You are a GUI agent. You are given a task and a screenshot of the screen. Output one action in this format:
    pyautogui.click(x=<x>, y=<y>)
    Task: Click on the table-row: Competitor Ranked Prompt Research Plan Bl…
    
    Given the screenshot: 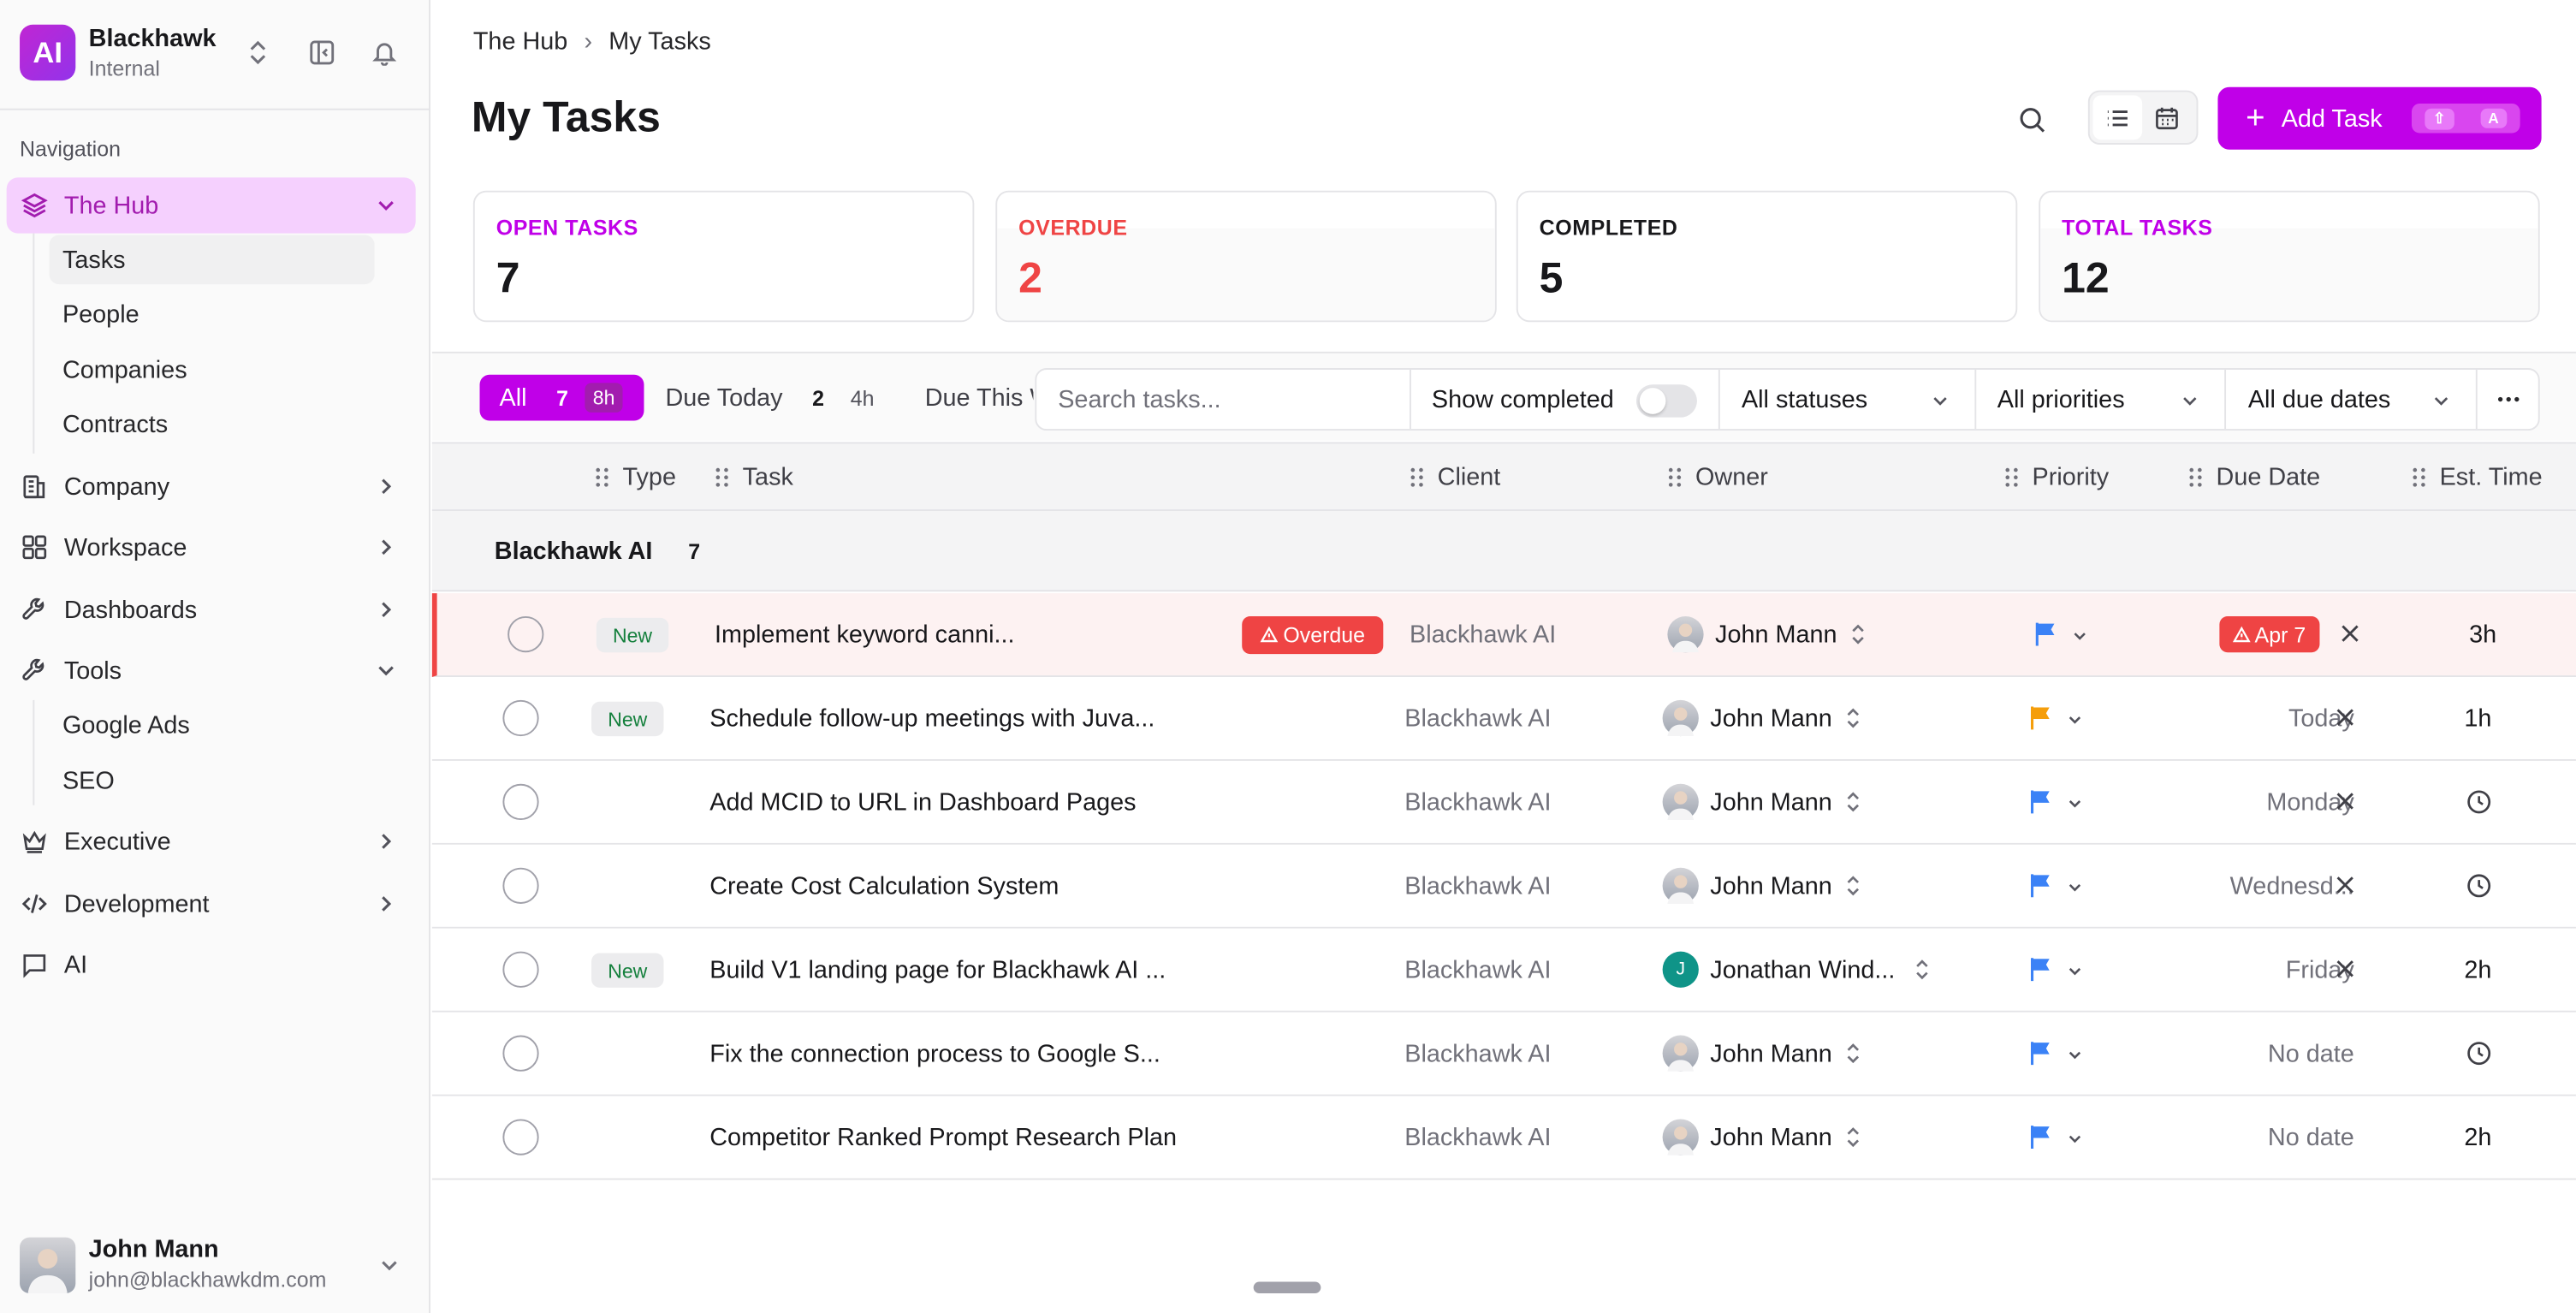 What is the action you would take?
    pyautogui.click(x=1503, y=1138)
    